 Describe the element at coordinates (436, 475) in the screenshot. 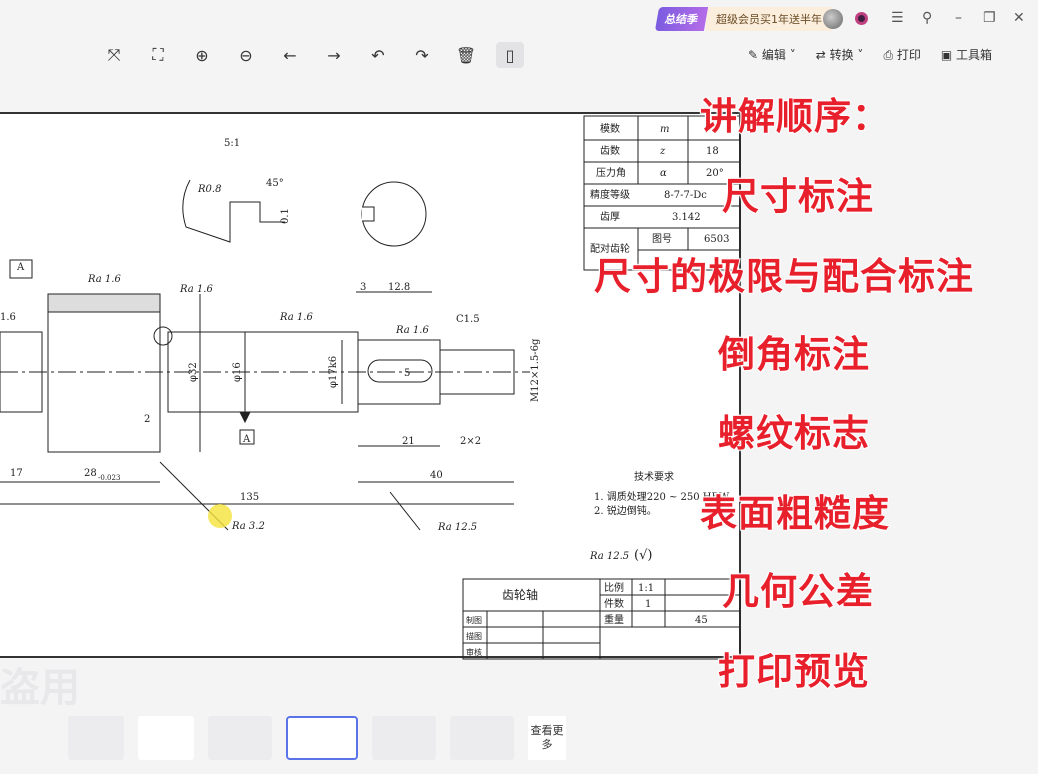

I see `dimension-label: 40` at that location.